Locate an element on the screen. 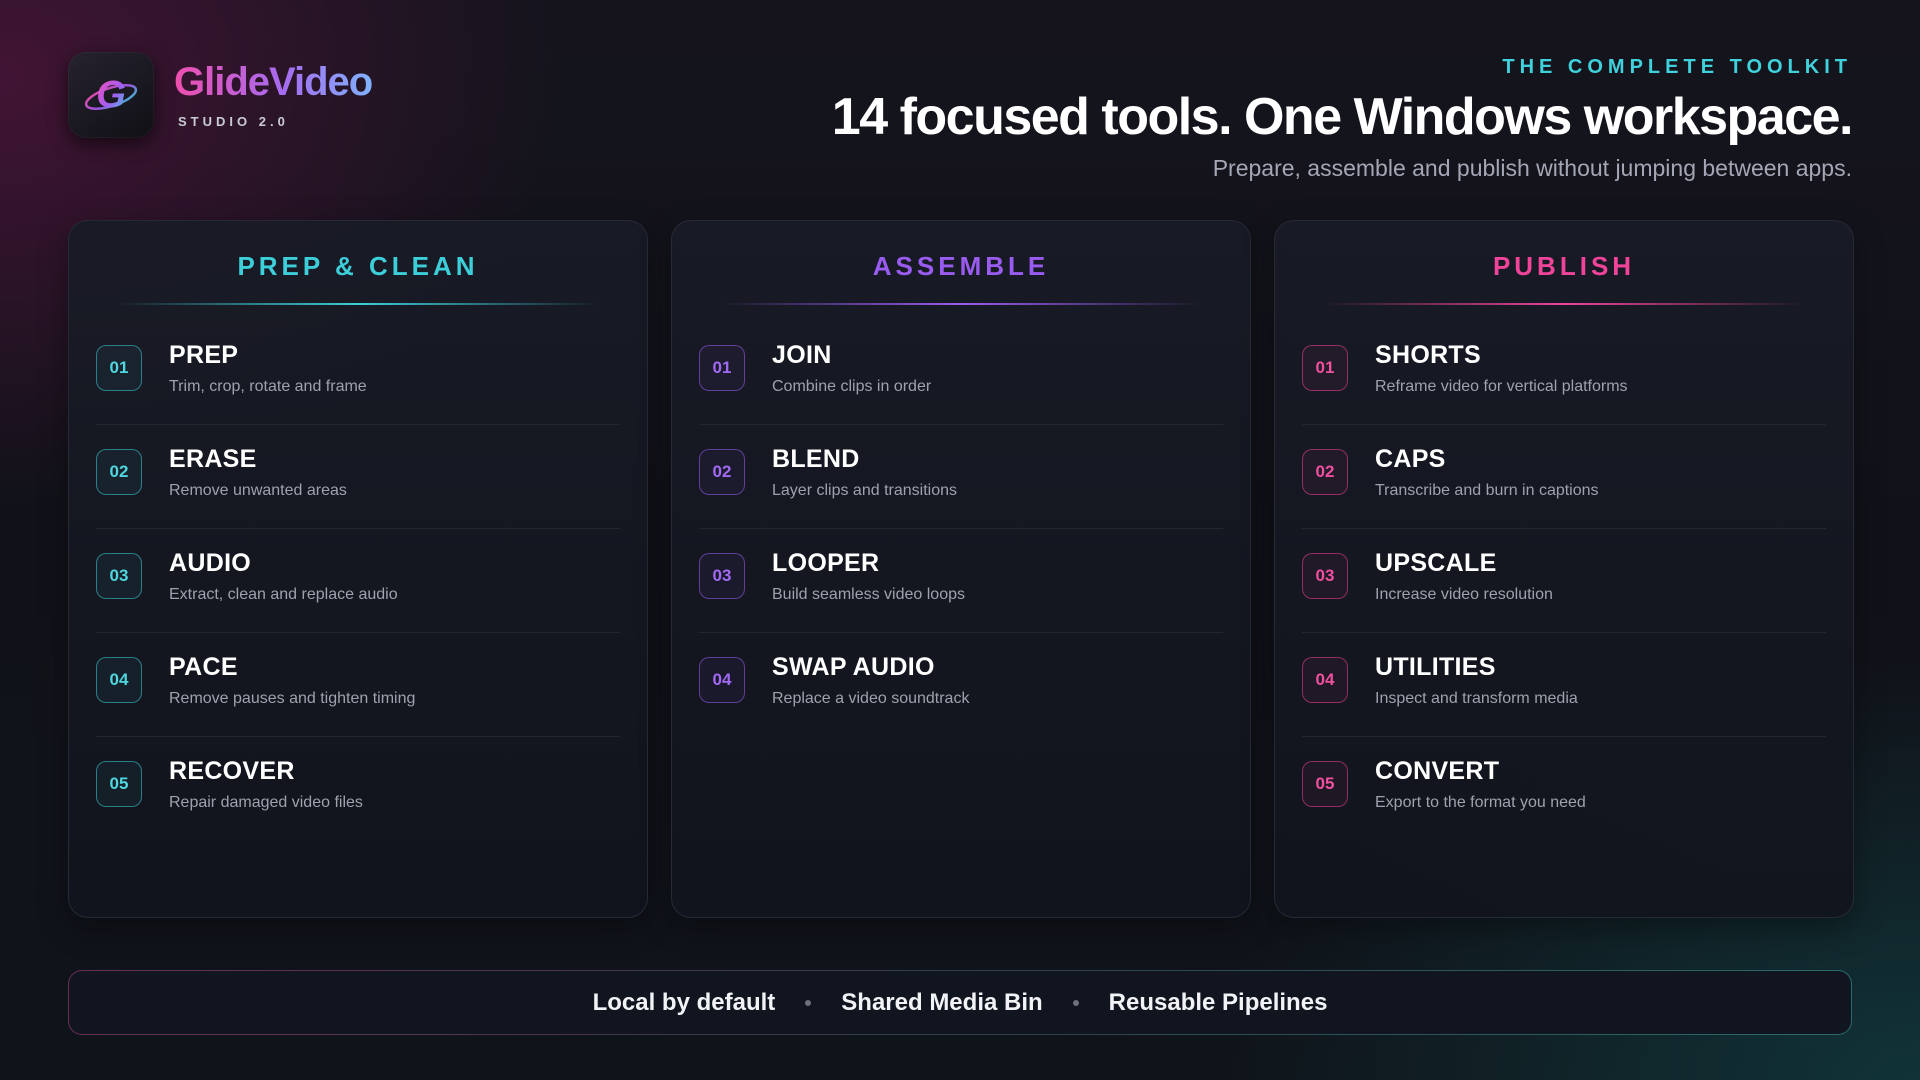 The height and width of the screenshot is (1080, 1920). tool-description: Combine clips in order is located at coordinates (852, 386).